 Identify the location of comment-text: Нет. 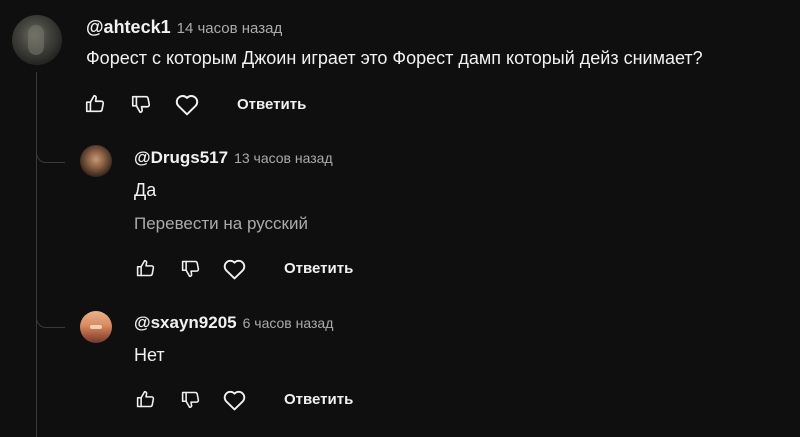
(149, 355).